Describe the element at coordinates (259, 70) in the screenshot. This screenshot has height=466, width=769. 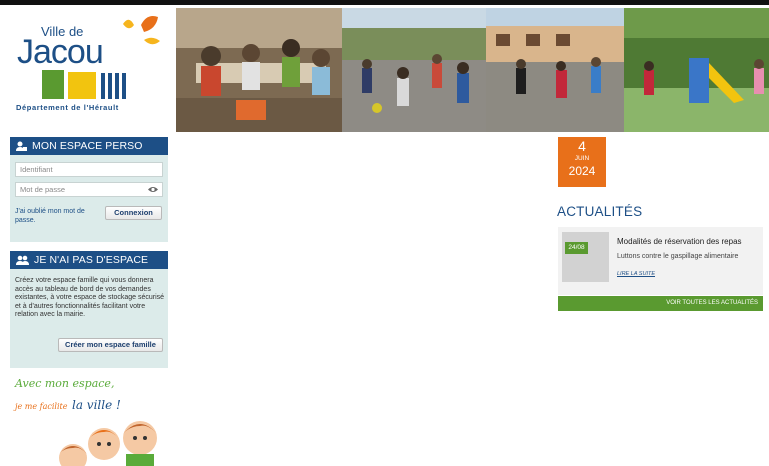
I see `photo-canteen` at that location.